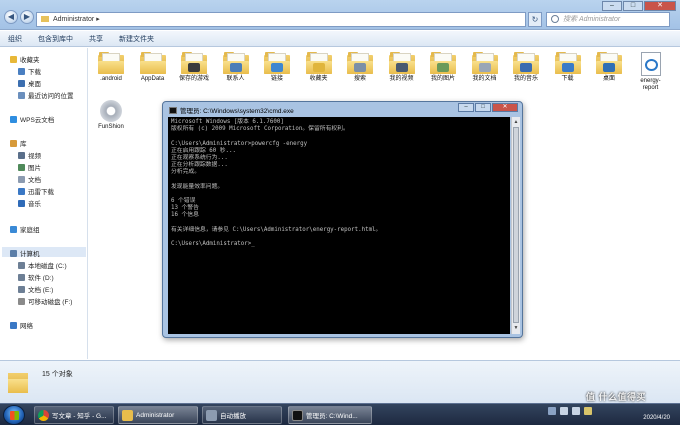 The height and width of the screenshot is (425, 680). Describe the element at coordinates (277, 67) in the screenshot. I see `file-item: 链接` at that location.